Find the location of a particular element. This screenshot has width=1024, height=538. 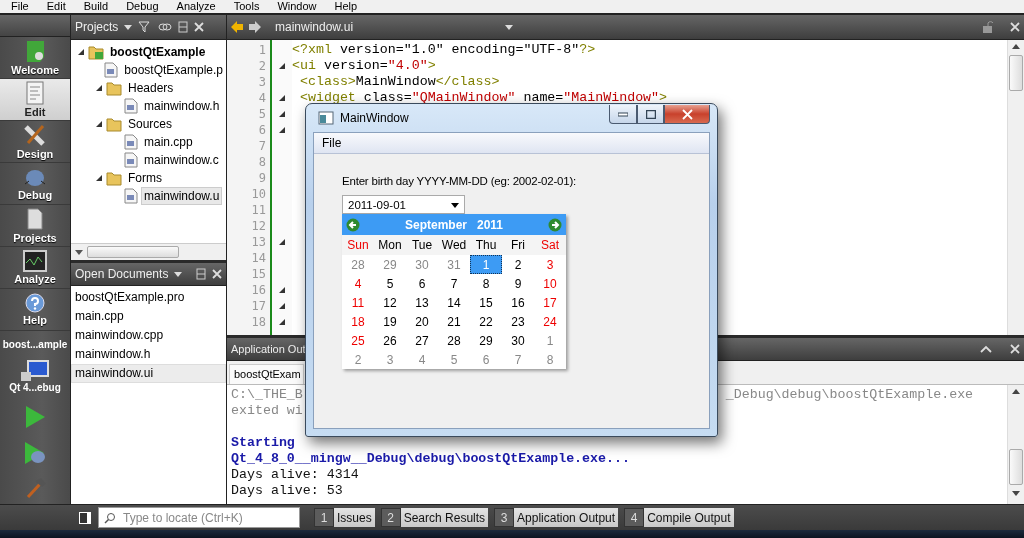

kit-selector: Qt 4...ebug is located at coordinates (35, 387).